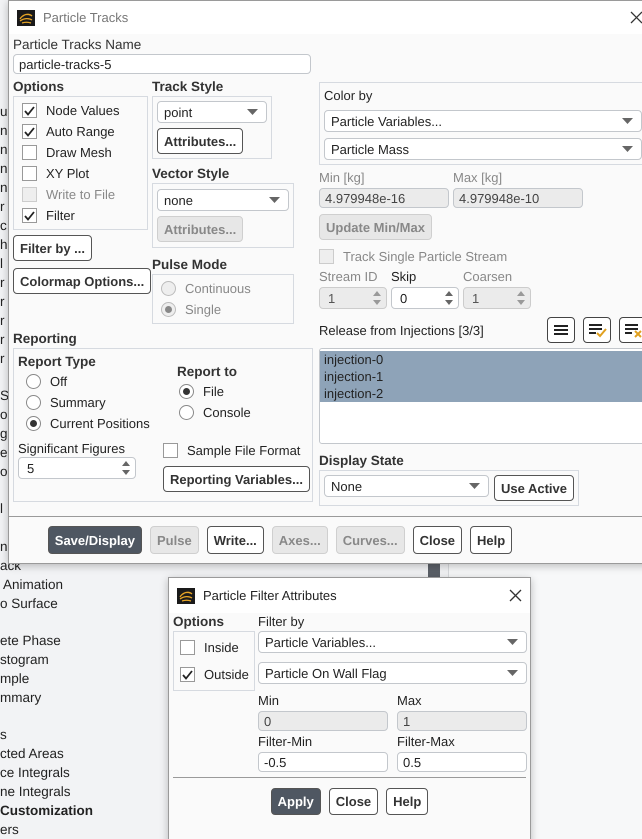 The height and width of the screenshot is (839, 642). Describe the element at coordinates (227, 412) in the screenshot. I see `radio-label: Console` at that location.